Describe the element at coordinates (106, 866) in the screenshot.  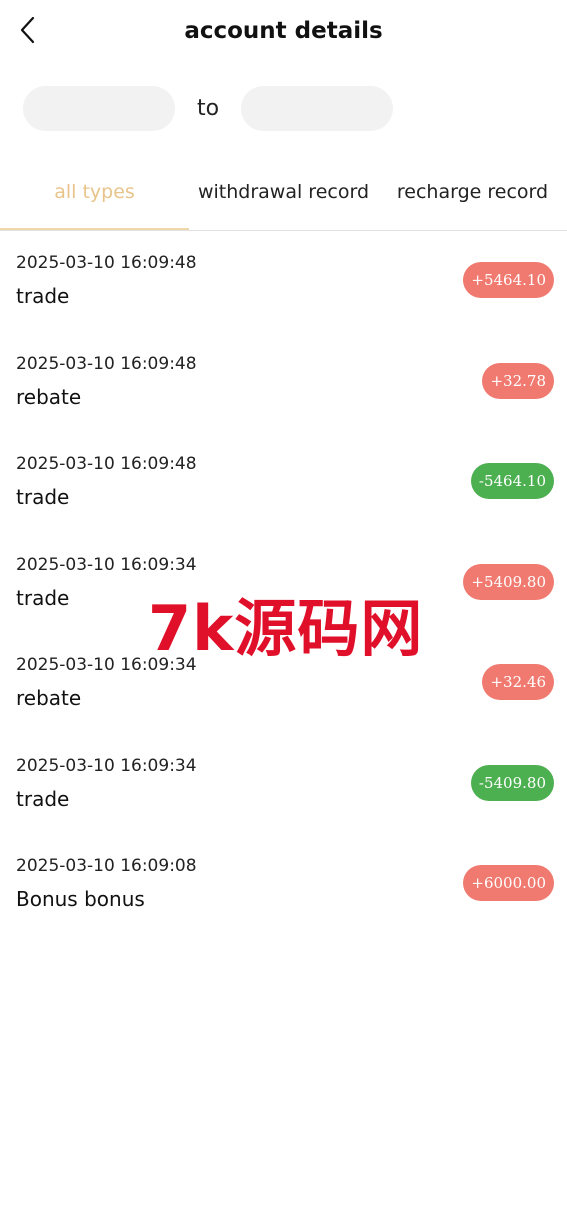
I see `record-time: 2025-03-10 16:09:08` at that location.